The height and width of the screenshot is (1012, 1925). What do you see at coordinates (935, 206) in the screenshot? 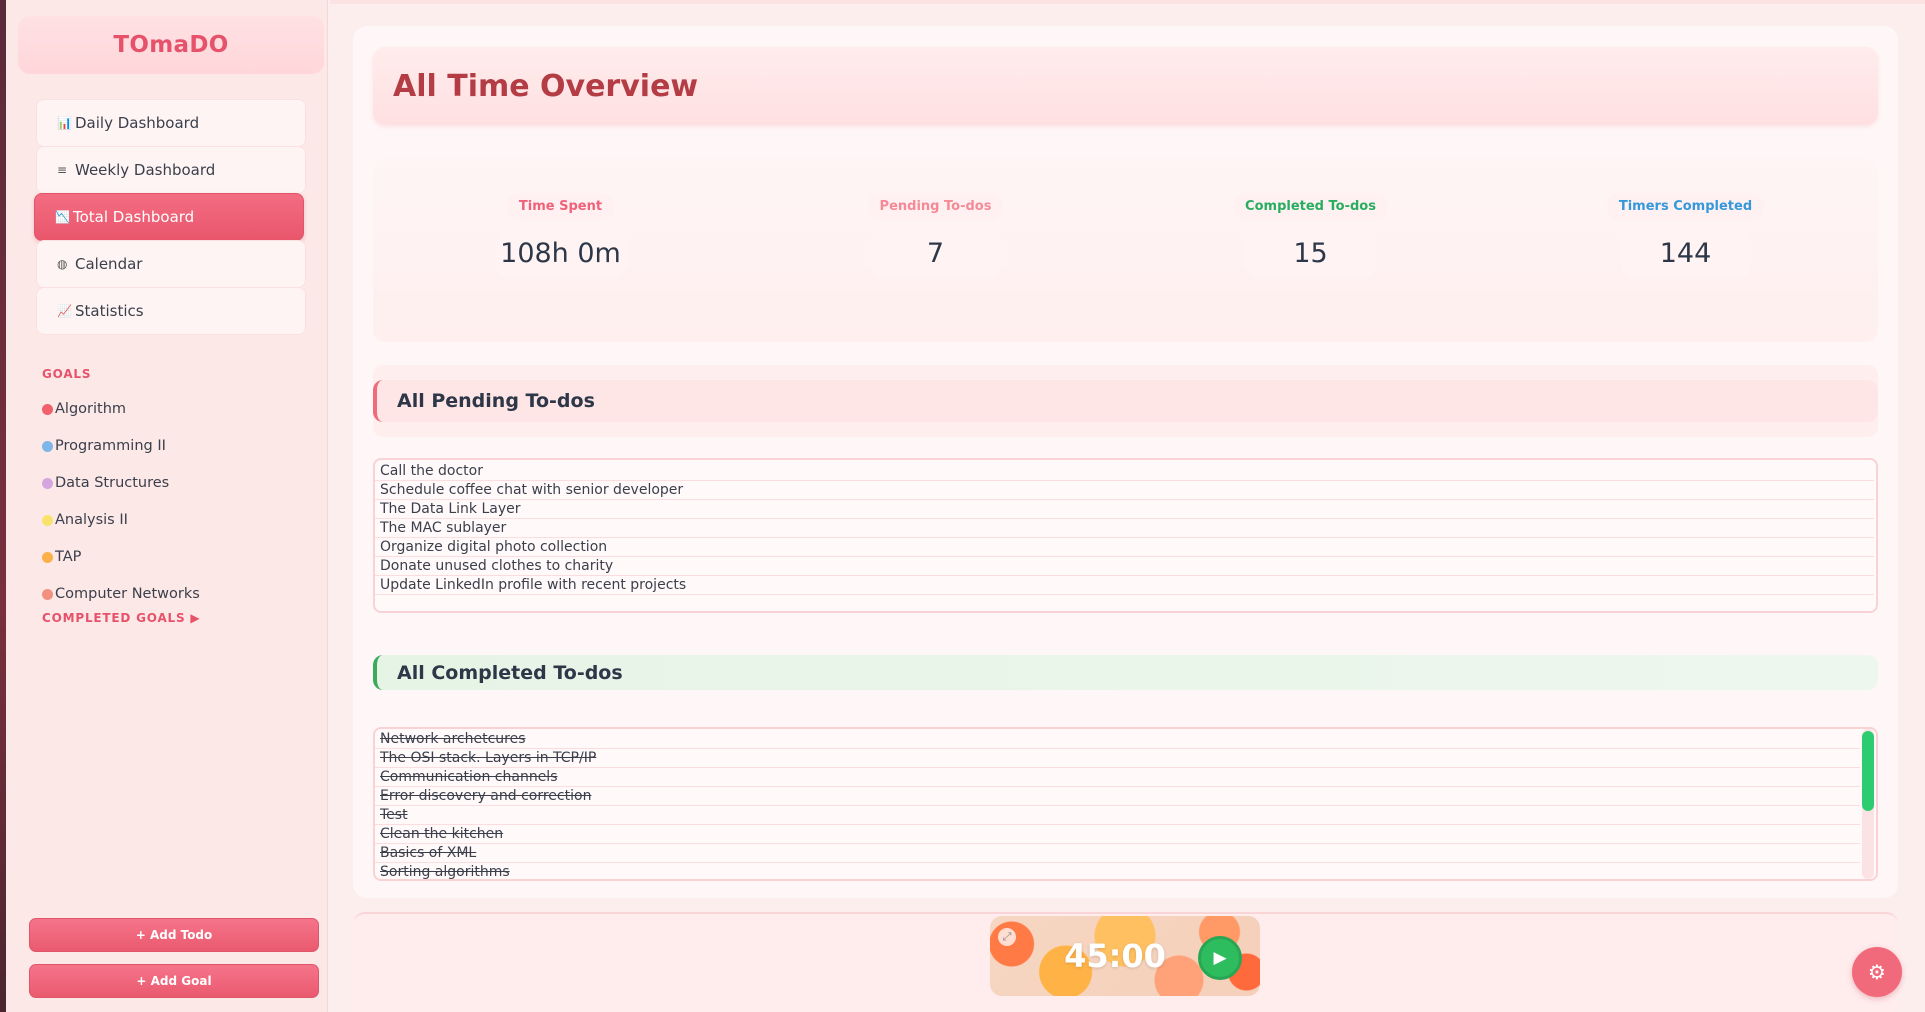
I see `stat-label: Pending To-dos` at bounding box center [935, 206].